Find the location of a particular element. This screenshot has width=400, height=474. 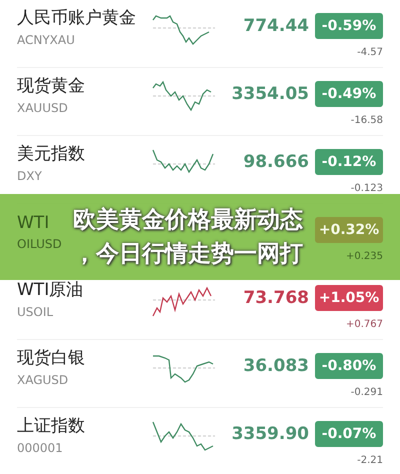

quote-name: 人民币账户黄金 is located at coordinates (76, 18).